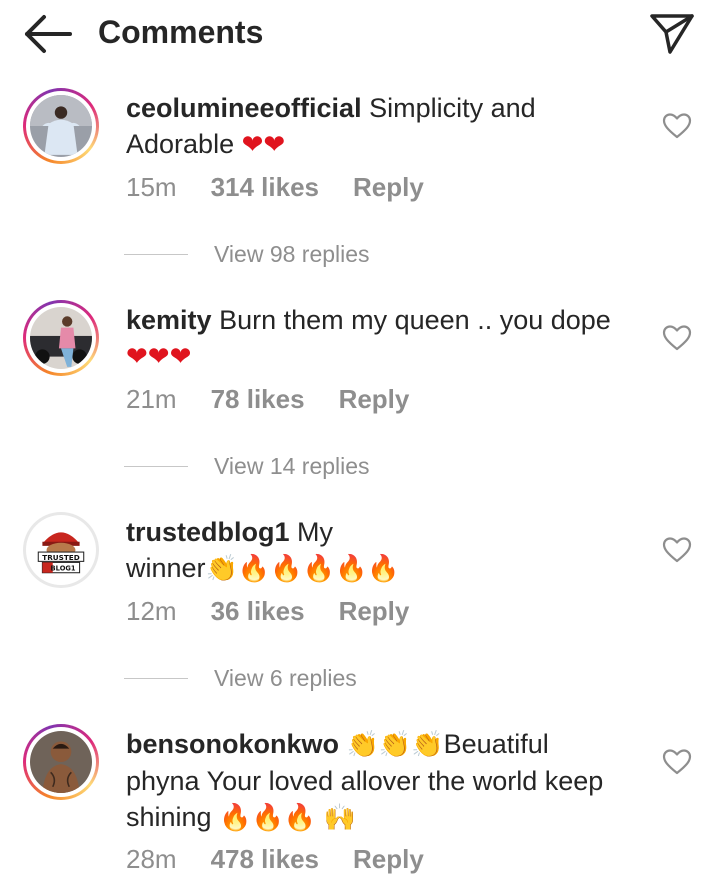  I want to click on view-replies-label: View 98 replies, so click(292, 253).